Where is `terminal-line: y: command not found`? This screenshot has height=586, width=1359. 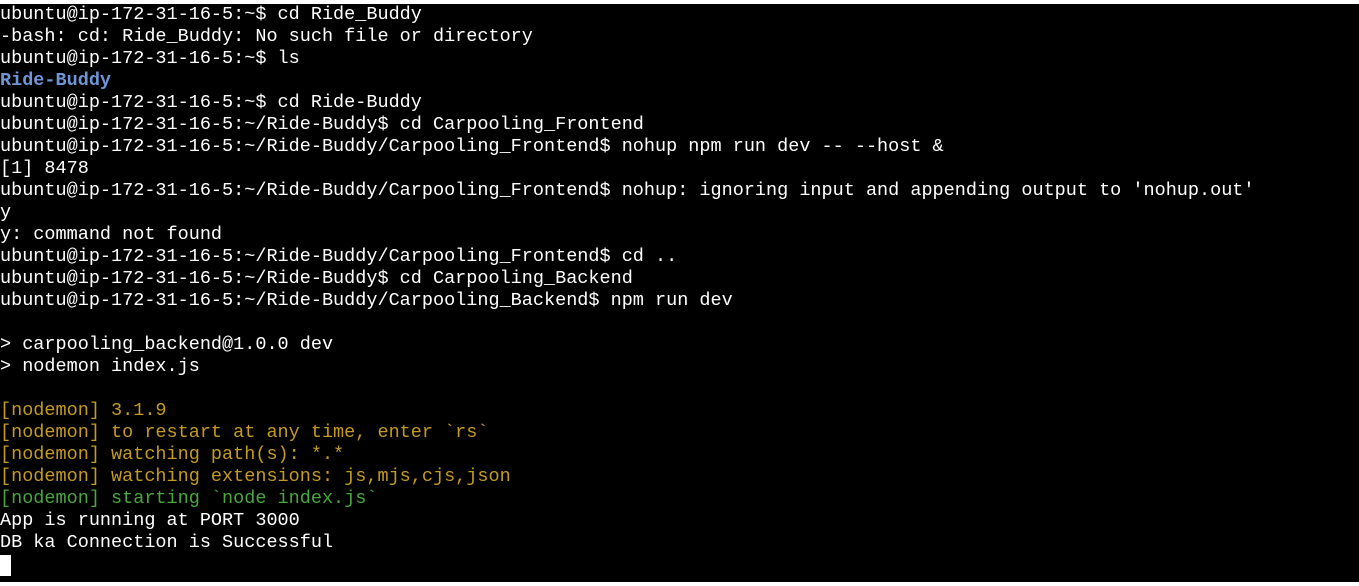
terminal-line: y: command not found is located at coordinates (111, 234).